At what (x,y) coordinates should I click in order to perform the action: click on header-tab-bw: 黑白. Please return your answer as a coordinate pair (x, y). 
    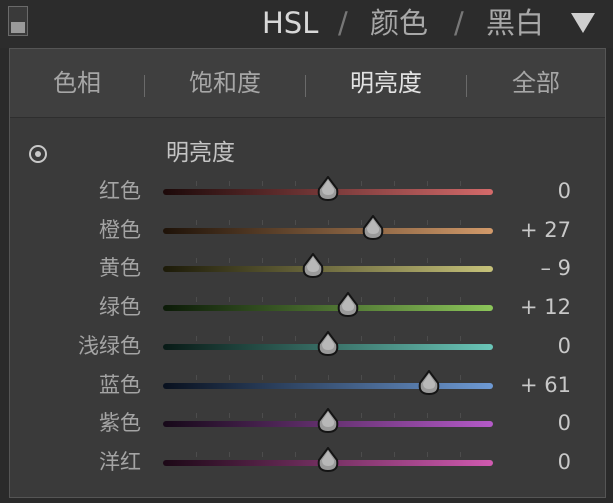
    Looking at the image, I should click on (515, 23).